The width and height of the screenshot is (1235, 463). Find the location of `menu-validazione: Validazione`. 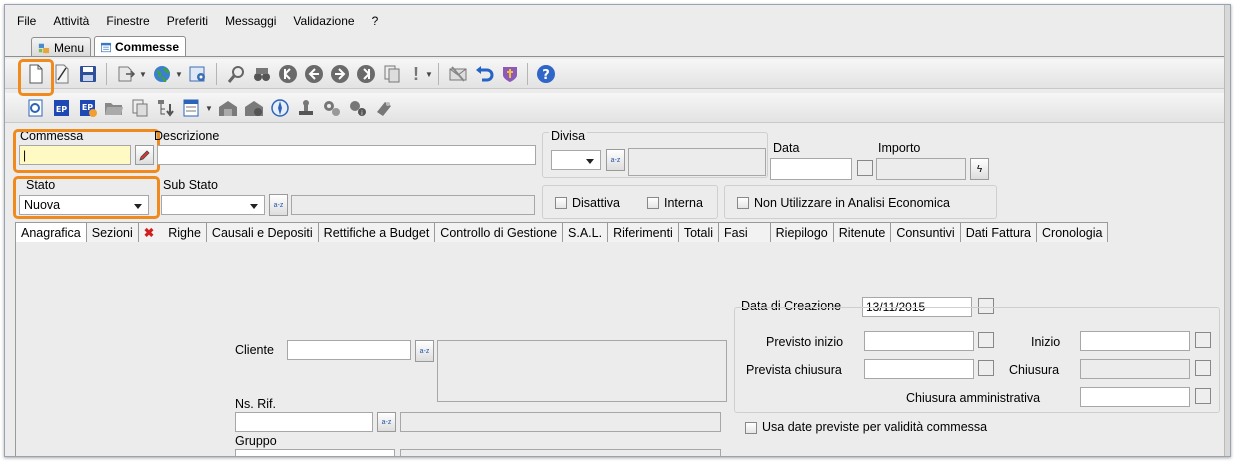

menu-validazione: Validazione is located at coordinates (323, 21).